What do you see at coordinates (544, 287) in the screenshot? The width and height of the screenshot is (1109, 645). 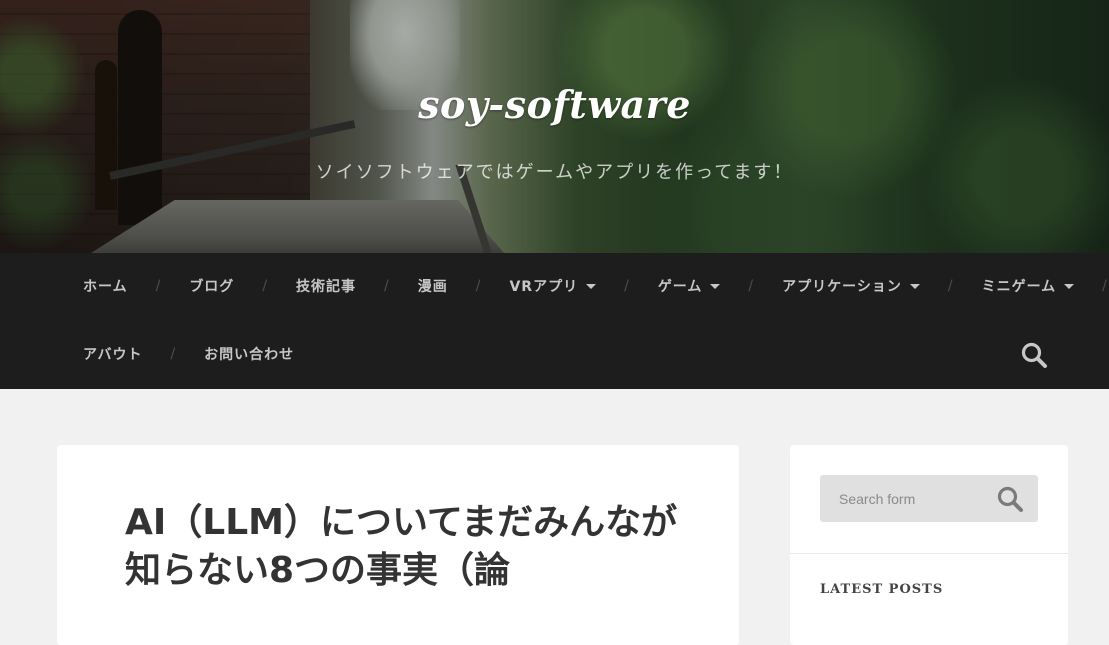 I see `nav-item-label: VRアプリ` at bounding box center [544, 287].